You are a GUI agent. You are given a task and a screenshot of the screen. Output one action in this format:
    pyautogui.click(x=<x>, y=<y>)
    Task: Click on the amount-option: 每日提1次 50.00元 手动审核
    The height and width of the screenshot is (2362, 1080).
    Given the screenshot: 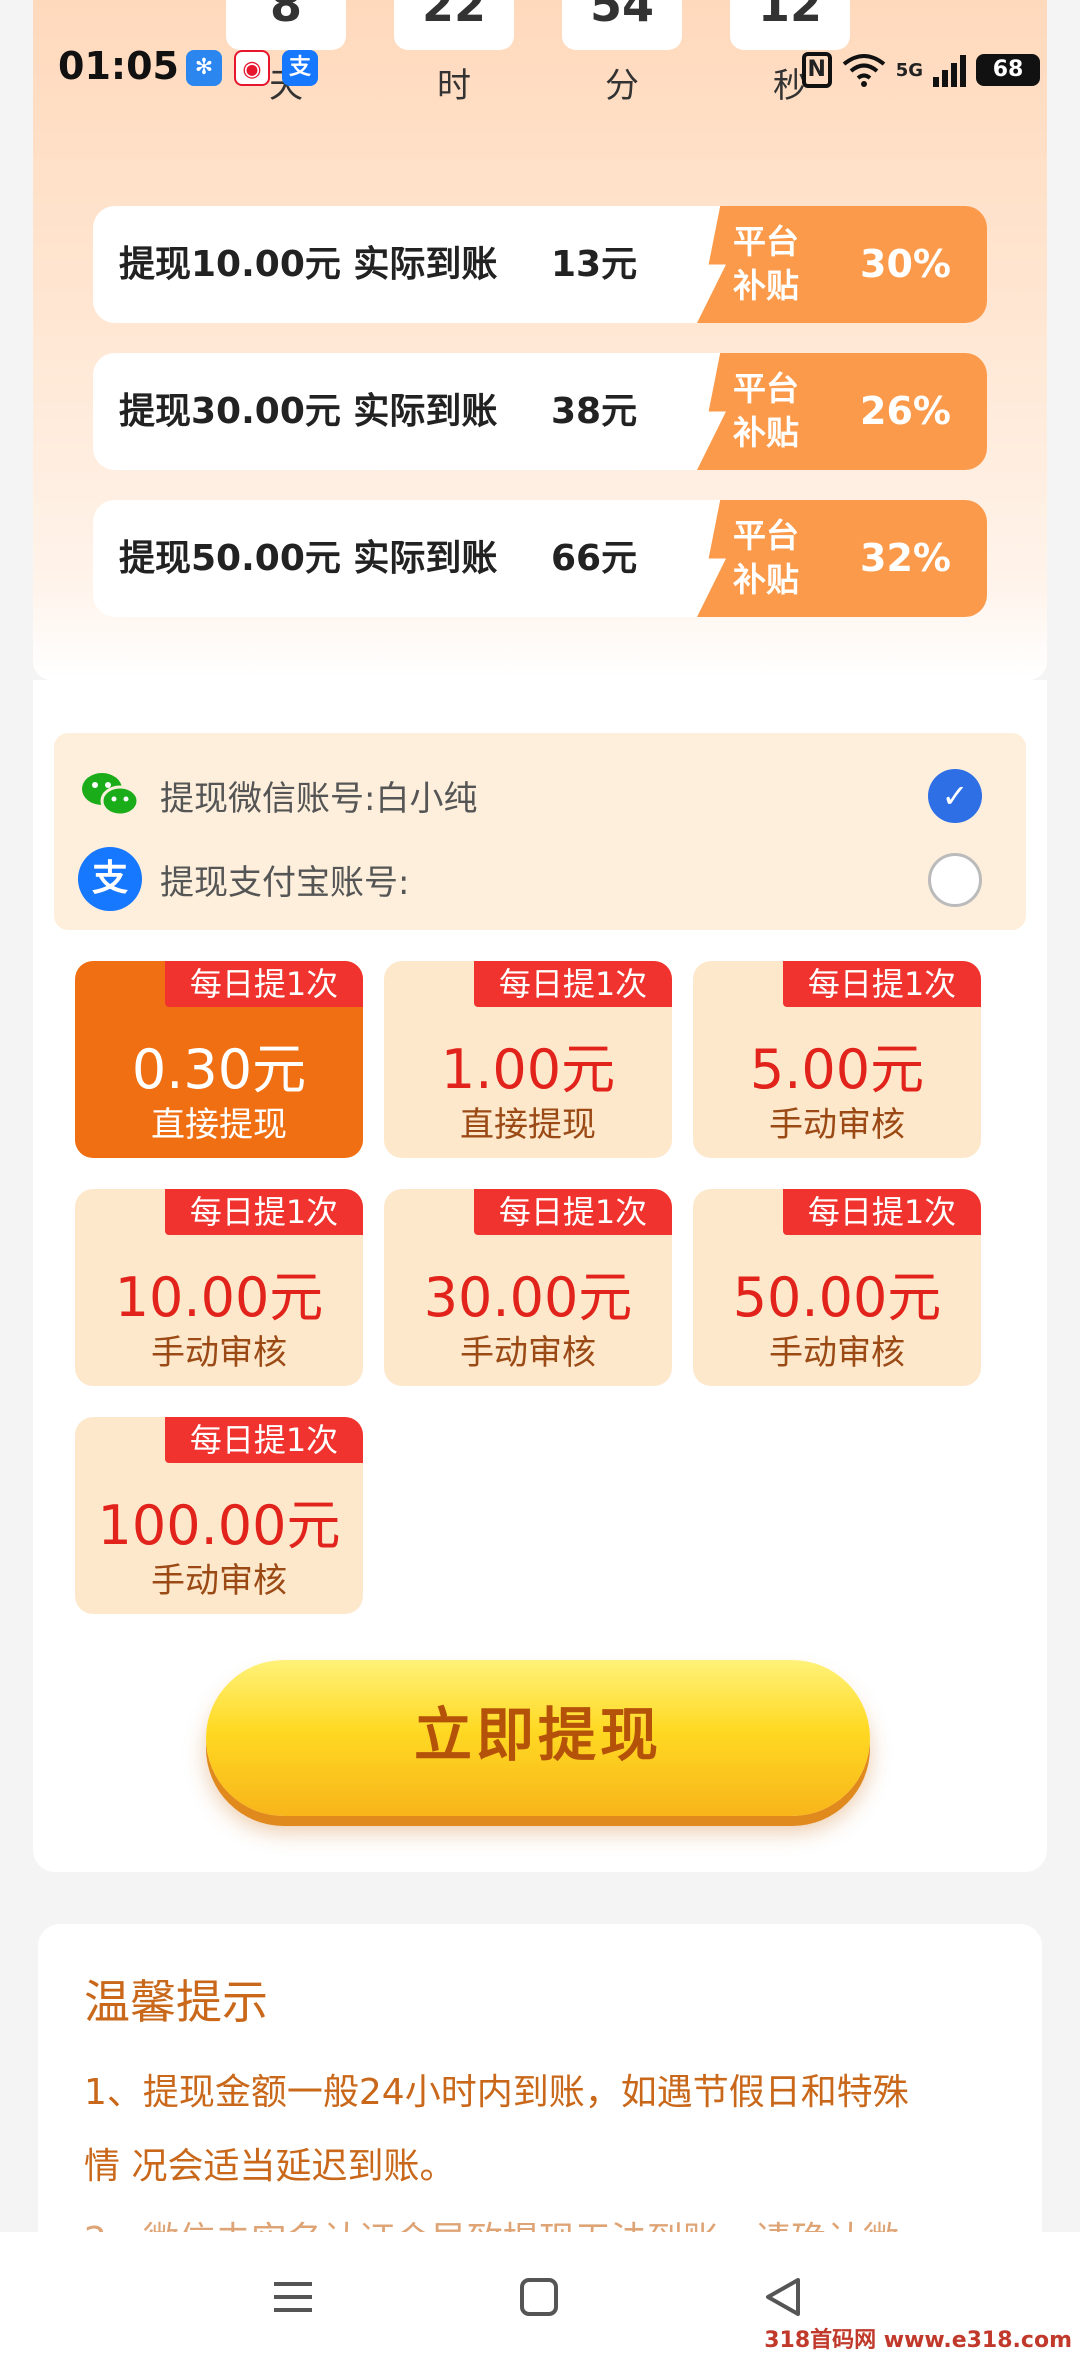 What is the action you would take?
    pyautogui.click(x=837, y=1287)
    